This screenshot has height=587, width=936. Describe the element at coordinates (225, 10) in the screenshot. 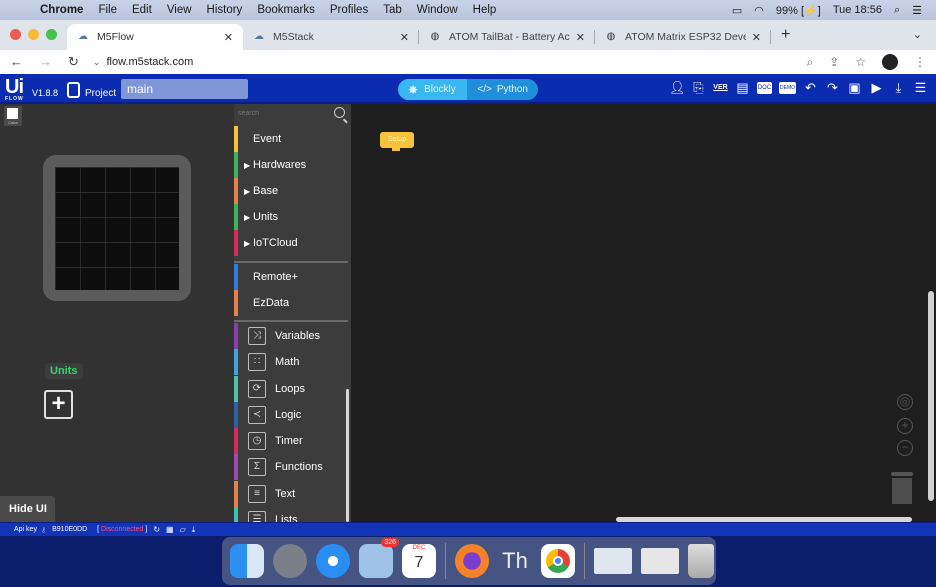

I see `menu-history: History` at that location.